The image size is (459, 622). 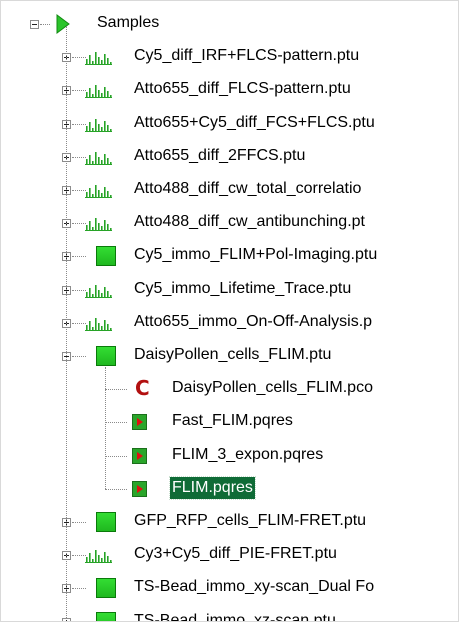 What do you see at coordinates (250, 521) in the screenshot?
I see `tree-item-label: GFP_RFP_cells_FLIM-FRET.ptu` at bounding box center [250, 521].